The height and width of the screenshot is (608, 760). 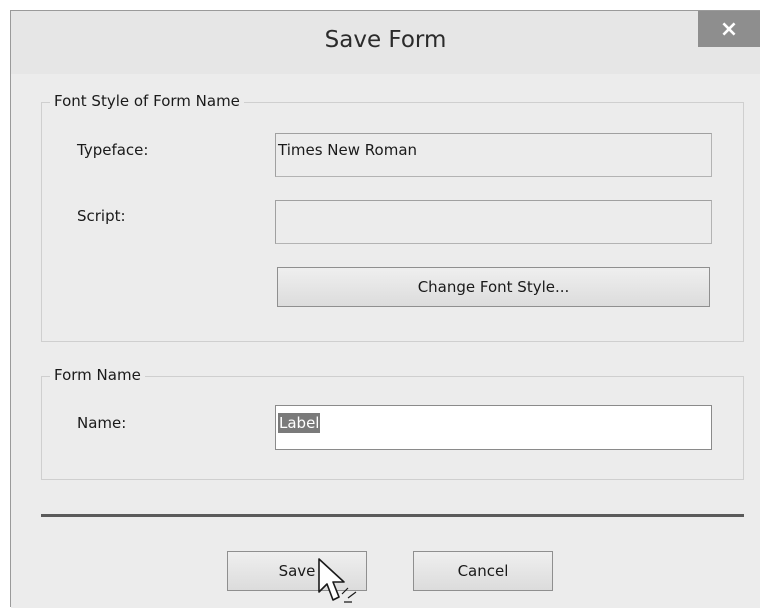 I want to click on close-button: ×, so click(x=729, y=29).